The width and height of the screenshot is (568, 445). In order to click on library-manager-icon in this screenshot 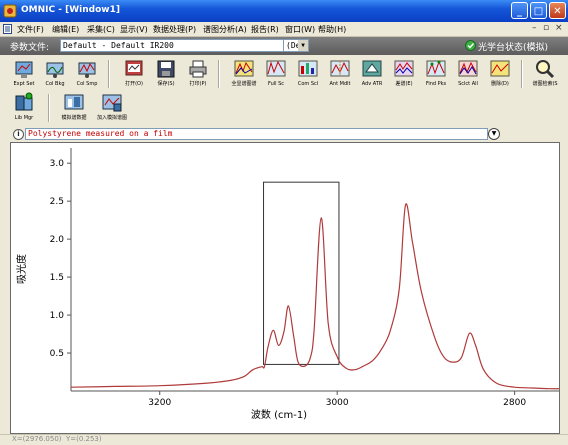, I will do `click(24, 101)`.